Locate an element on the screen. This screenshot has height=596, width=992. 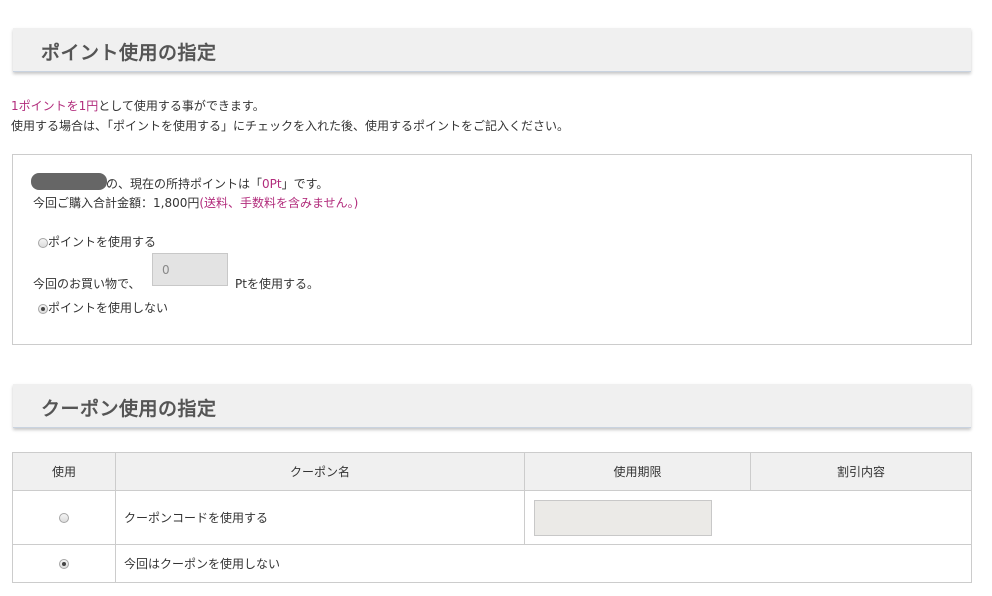
coupon-code-radio is located at coordinates (64, 518).